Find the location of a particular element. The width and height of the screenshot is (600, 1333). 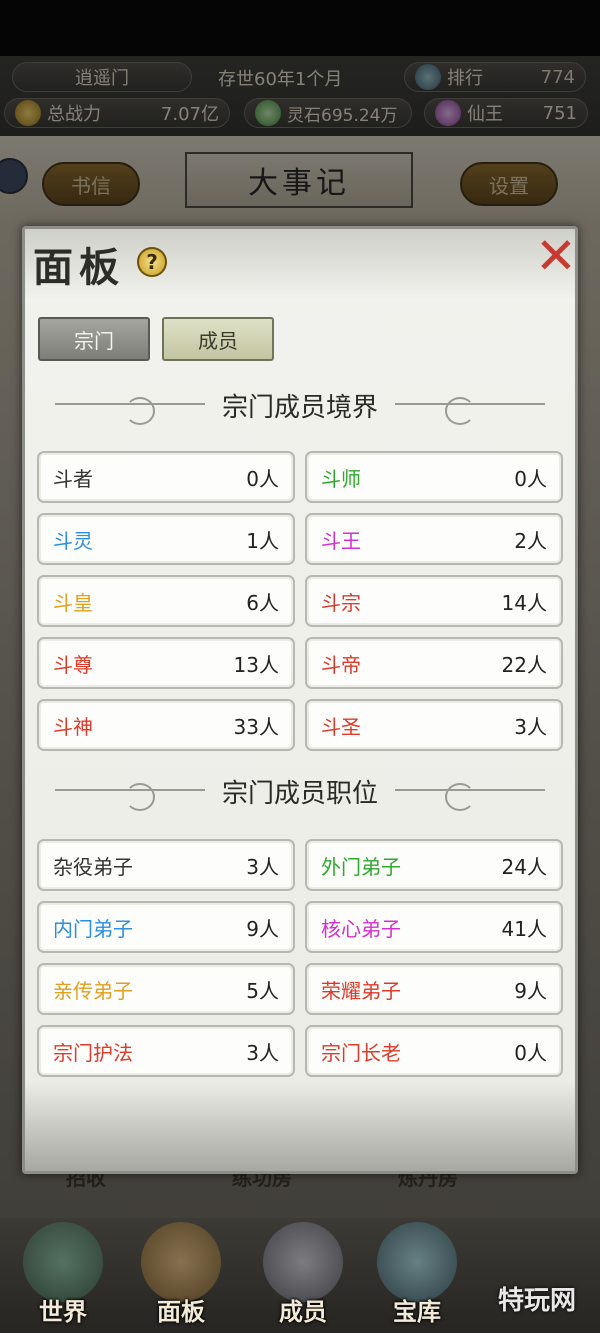

realm-cell: 斗神 33人 is located at coordinates (166, 725).